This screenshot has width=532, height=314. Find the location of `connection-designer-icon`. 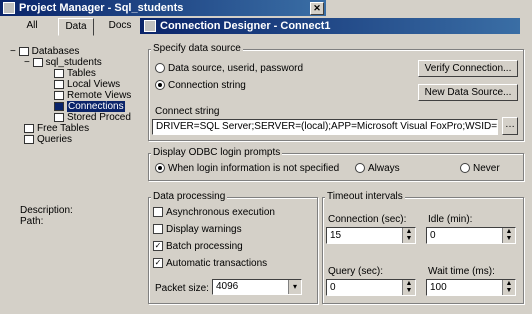

connection-designer-icon is located at coordinates (150, 26).